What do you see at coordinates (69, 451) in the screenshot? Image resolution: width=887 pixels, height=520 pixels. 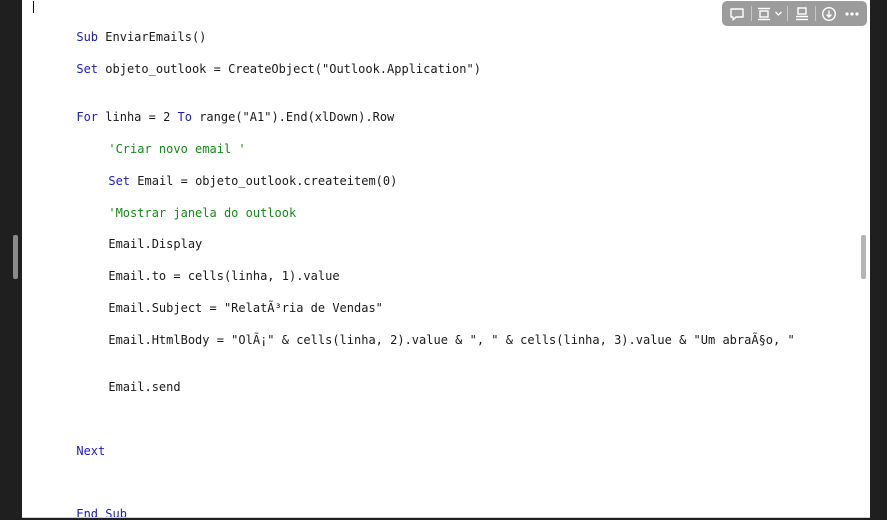 I see `code-line-next: Next` at bounding box center [69, 451].